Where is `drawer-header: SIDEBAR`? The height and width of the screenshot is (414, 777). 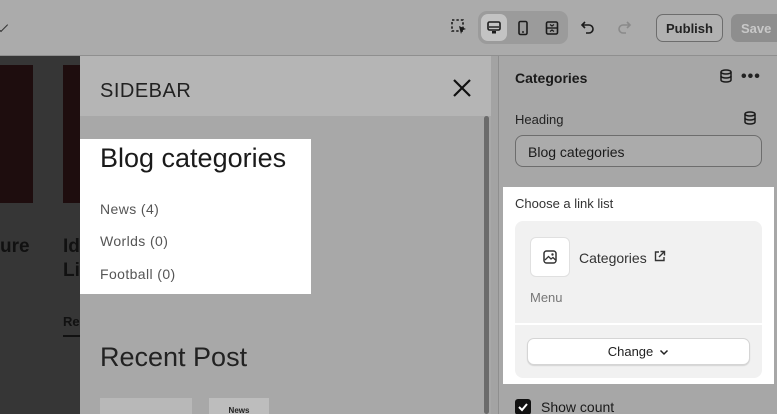 drawer-header: SIDEBAR is located at coordinates (285, 86).